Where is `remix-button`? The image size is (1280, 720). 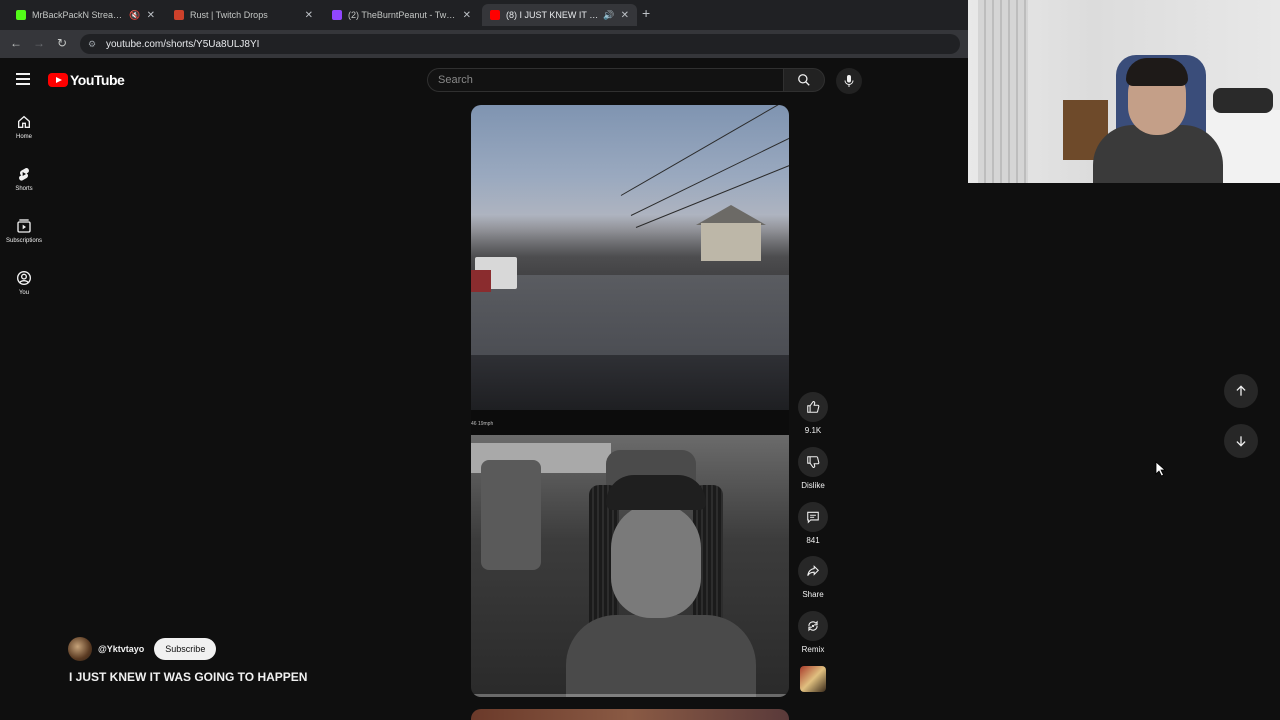
remix-button is located at coordinates (813, 626).